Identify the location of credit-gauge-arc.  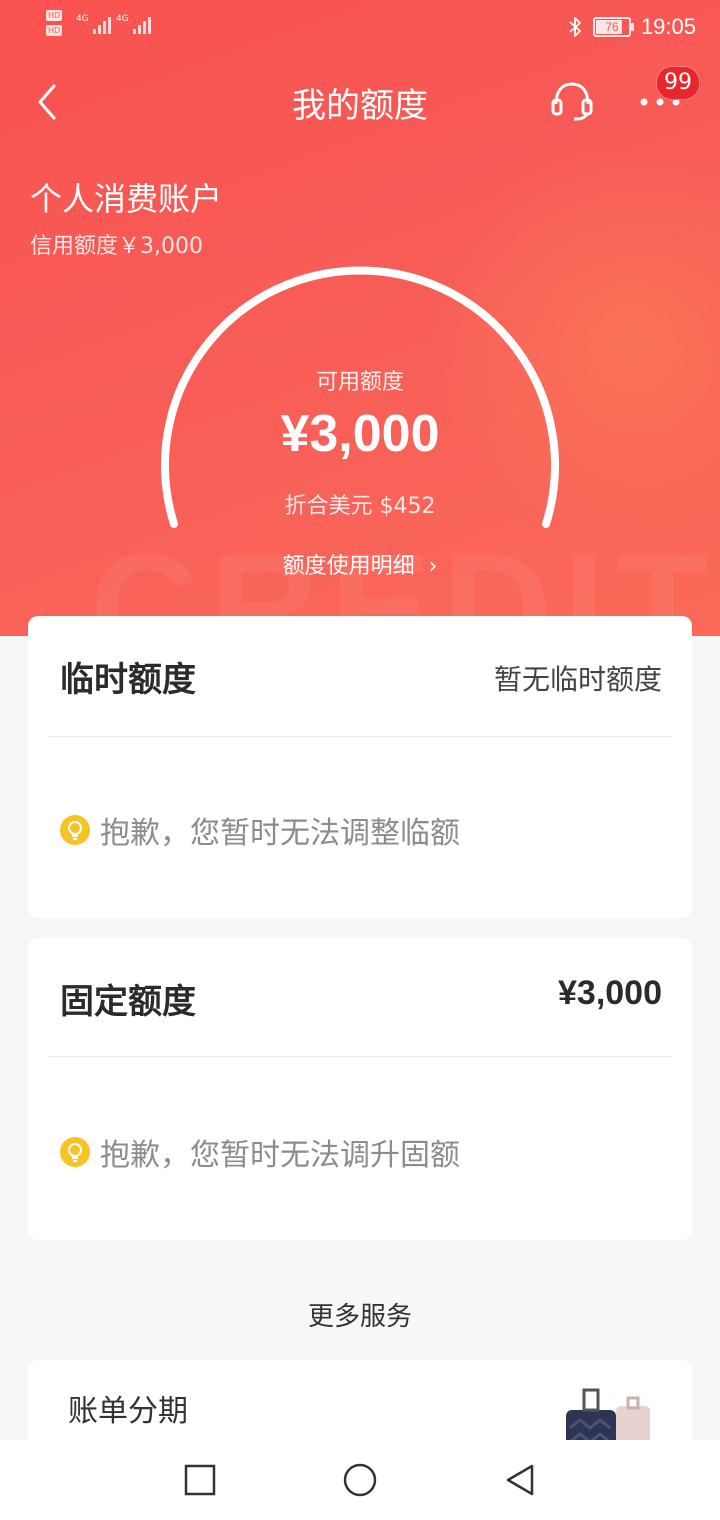
(360, 397).